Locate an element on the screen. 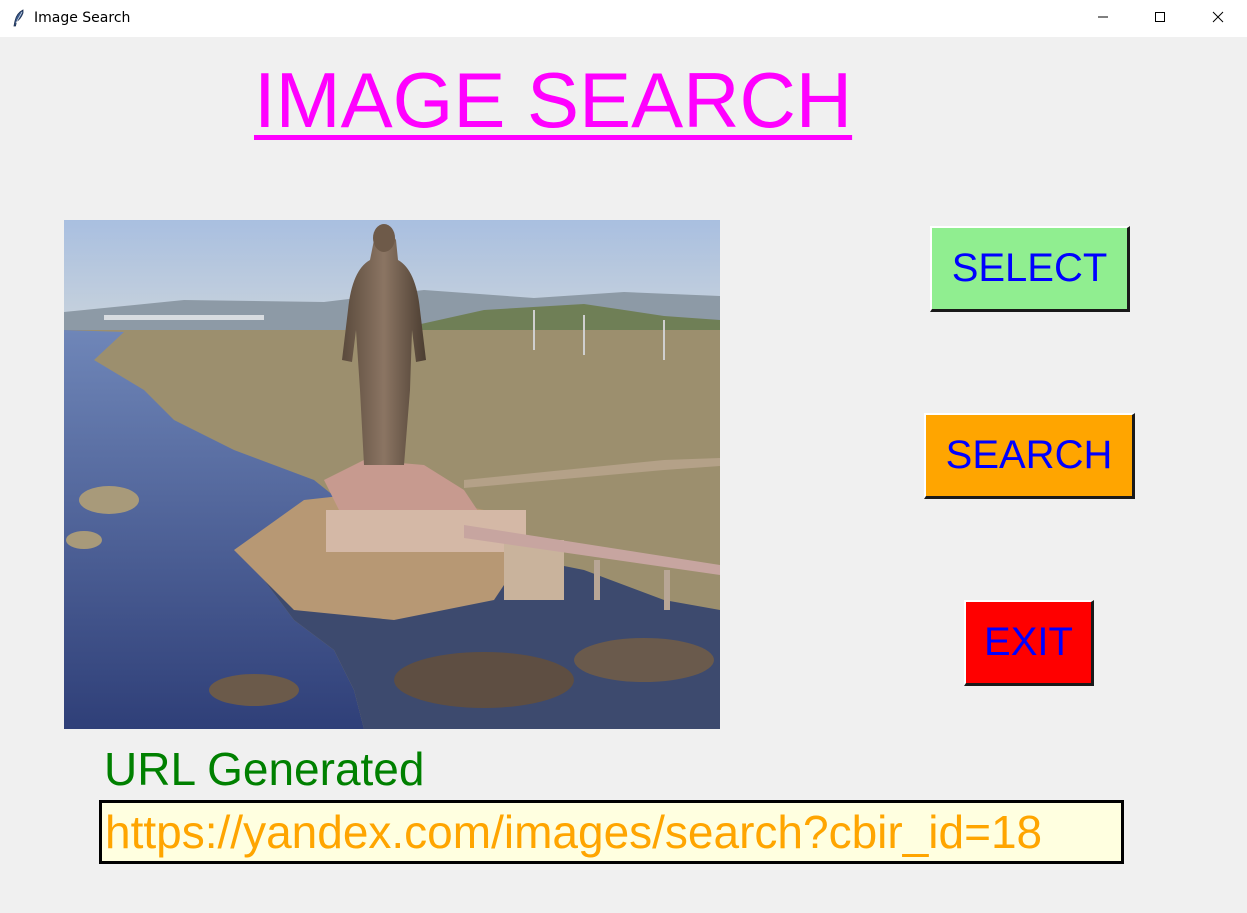 This screenshot has height=913, width=1247. close-button is located at coordinates (1218, 18).